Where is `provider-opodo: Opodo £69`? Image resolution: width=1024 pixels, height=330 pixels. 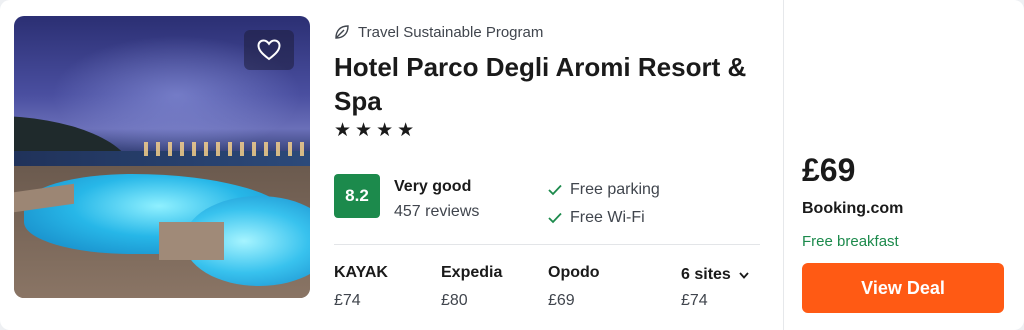
provider-opodo: Opodo £69 is located at coordinates (574, 287).